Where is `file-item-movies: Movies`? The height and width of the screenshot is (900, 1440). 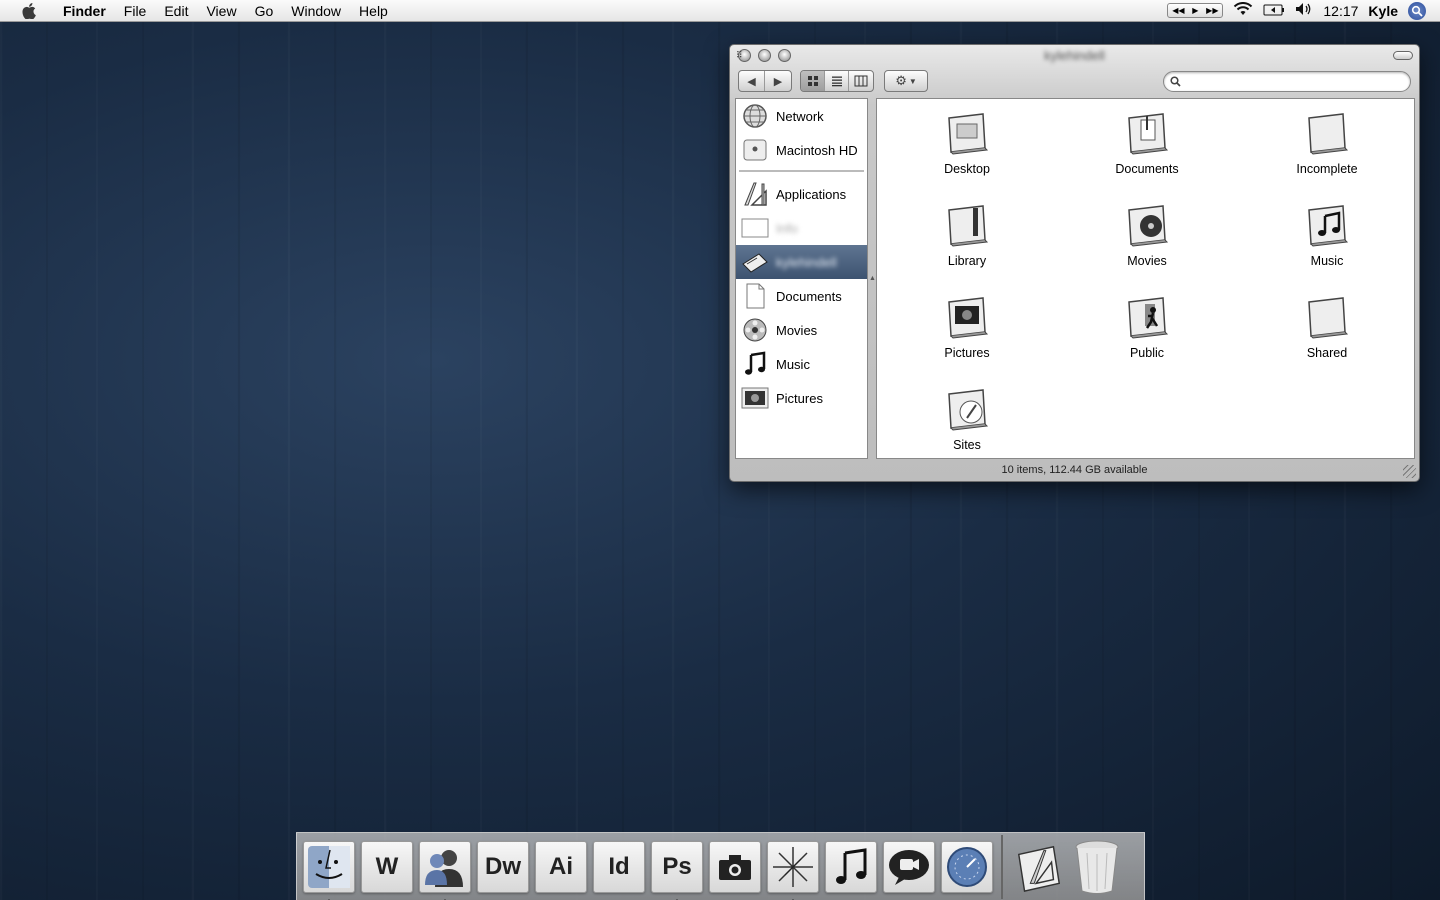 file-item-movies: Movies is located at coordinates (1147, 237).